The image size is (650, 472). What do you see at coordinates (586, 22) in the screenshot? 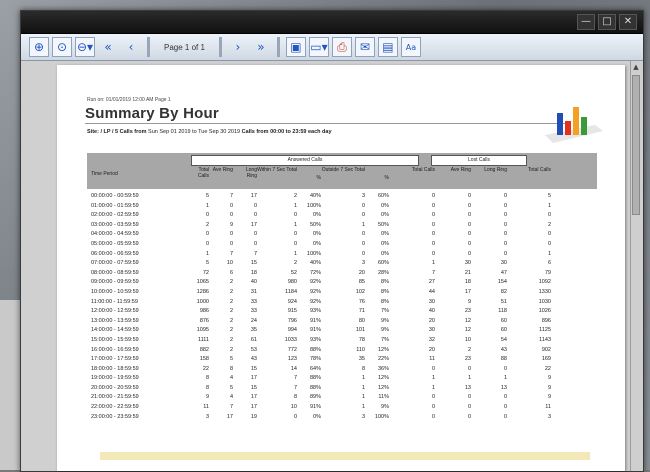
I see `minimize-button: —` at bounding box center [586, 22].